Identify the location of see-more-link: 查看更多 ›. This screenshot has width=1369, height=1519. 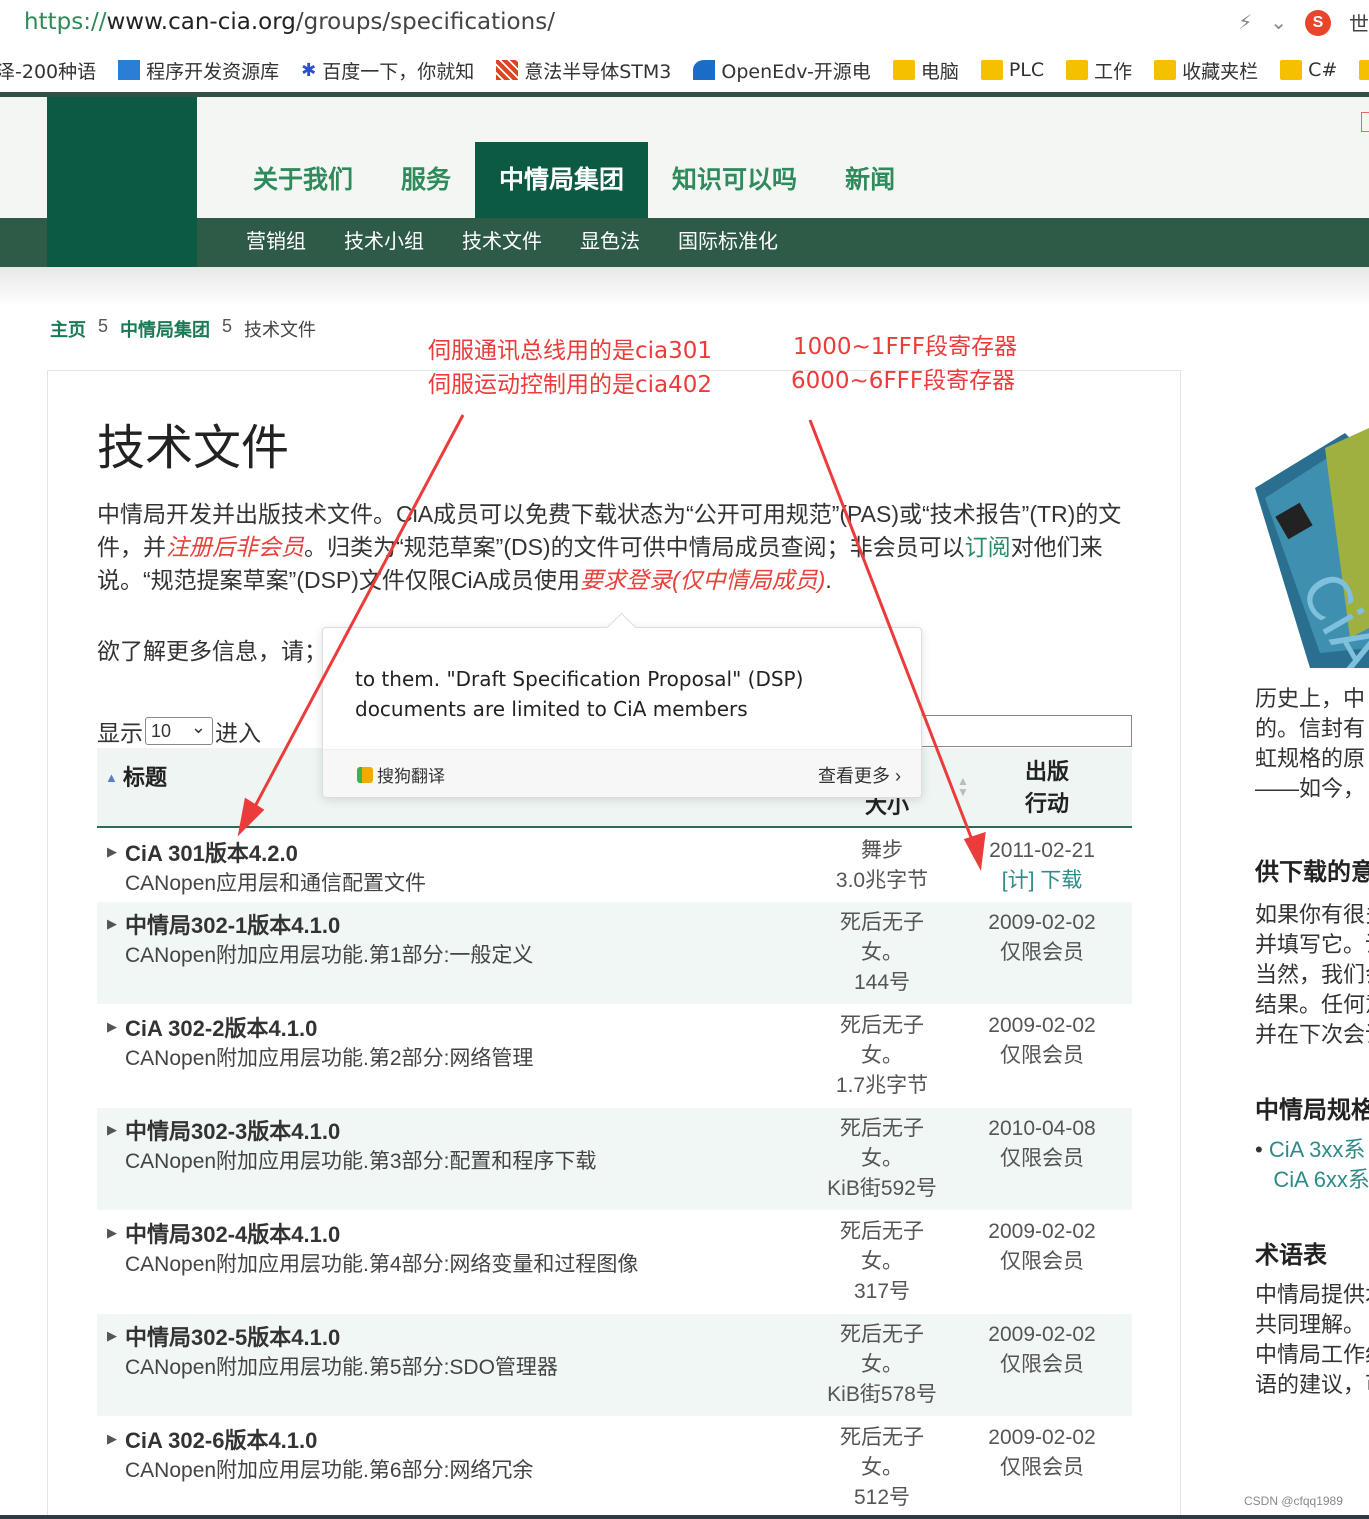
(859, 775).